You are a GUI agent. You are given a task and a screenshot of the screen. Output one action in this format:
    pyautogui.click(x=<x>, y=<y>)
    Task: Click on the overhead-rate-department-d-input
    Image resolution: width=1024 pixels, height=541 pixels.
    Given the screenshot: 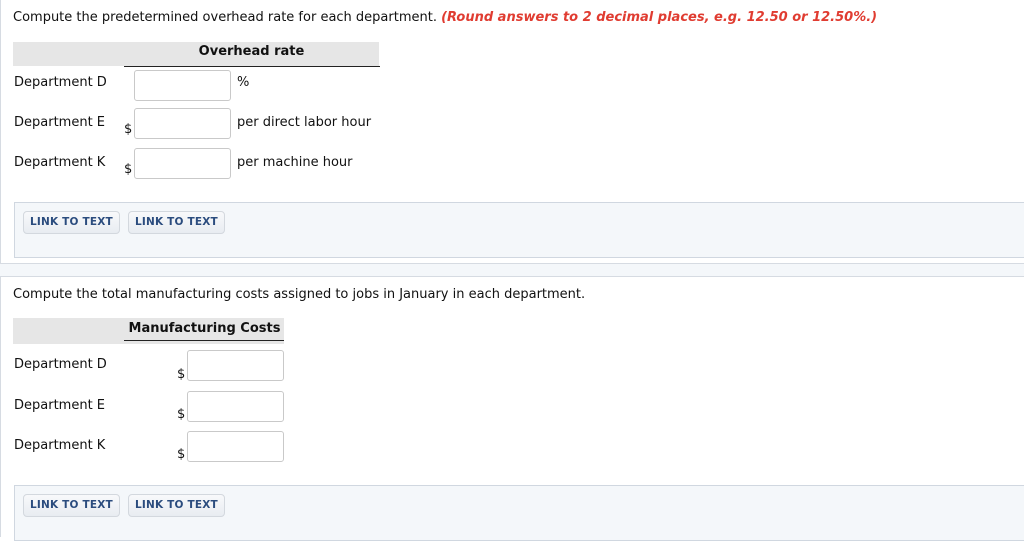 What is the action you would take?
    pyautogui.click(x=182, y=85)
    